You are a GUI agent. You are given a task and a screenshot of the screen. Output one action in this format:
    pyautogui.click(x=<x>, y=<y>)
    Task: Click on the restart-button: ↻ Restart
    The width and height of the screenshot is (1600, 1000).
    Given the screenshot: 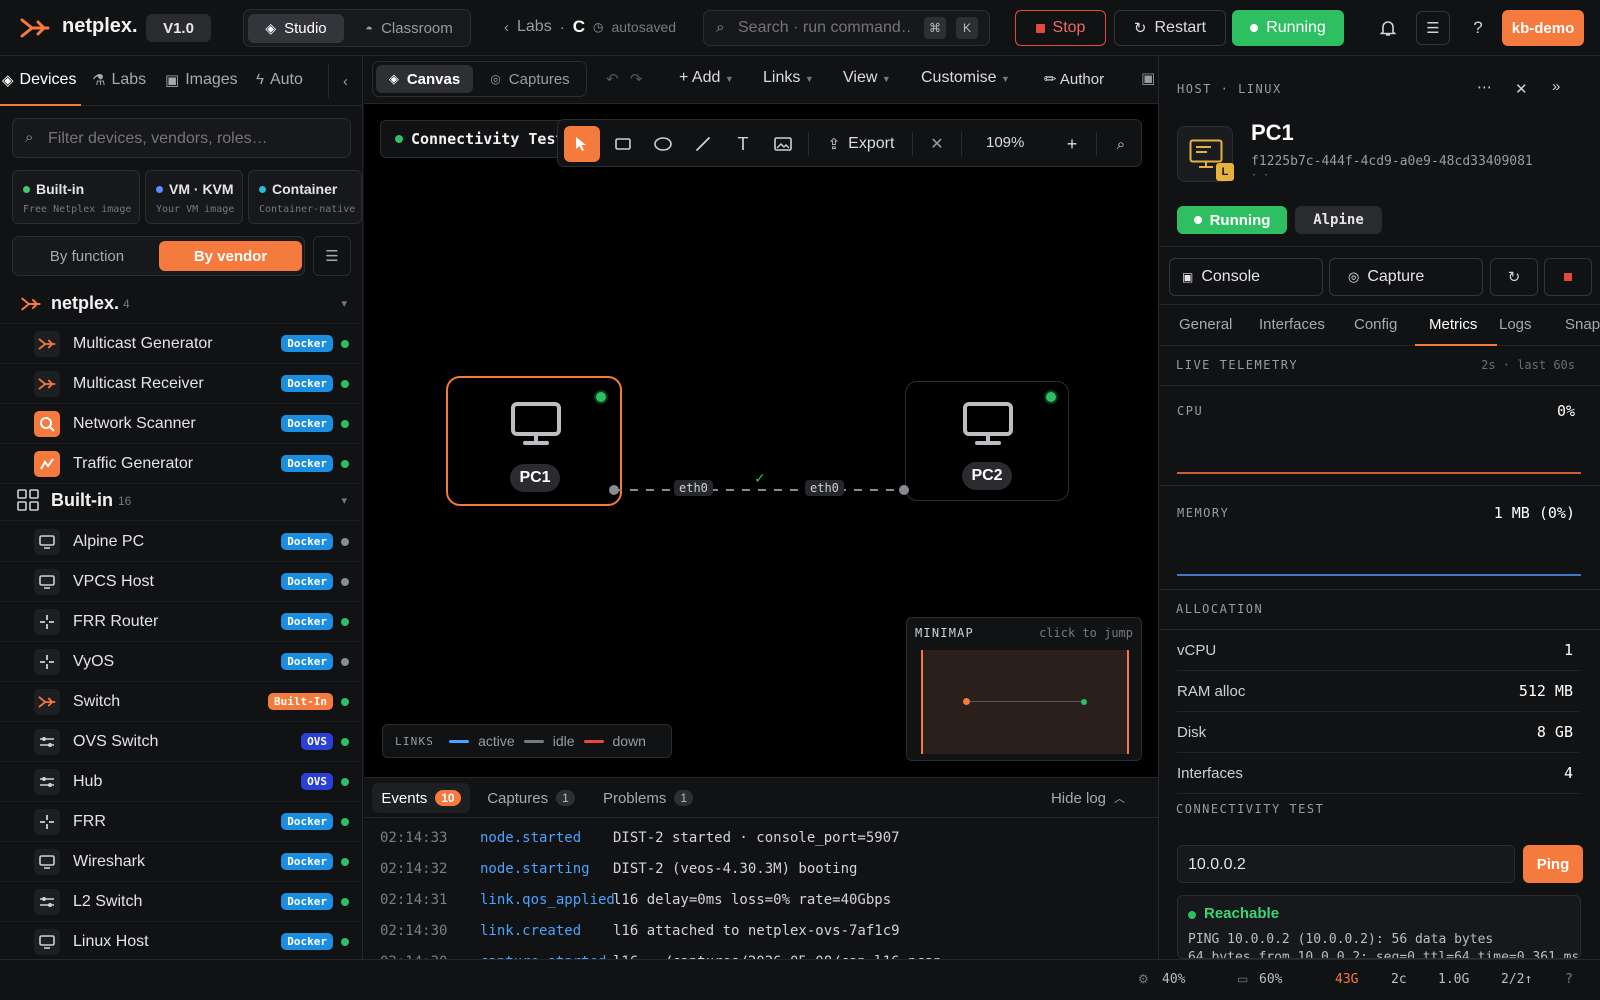 What is the action you would take?
    pyautogui.click(x=1170, y=28)
    